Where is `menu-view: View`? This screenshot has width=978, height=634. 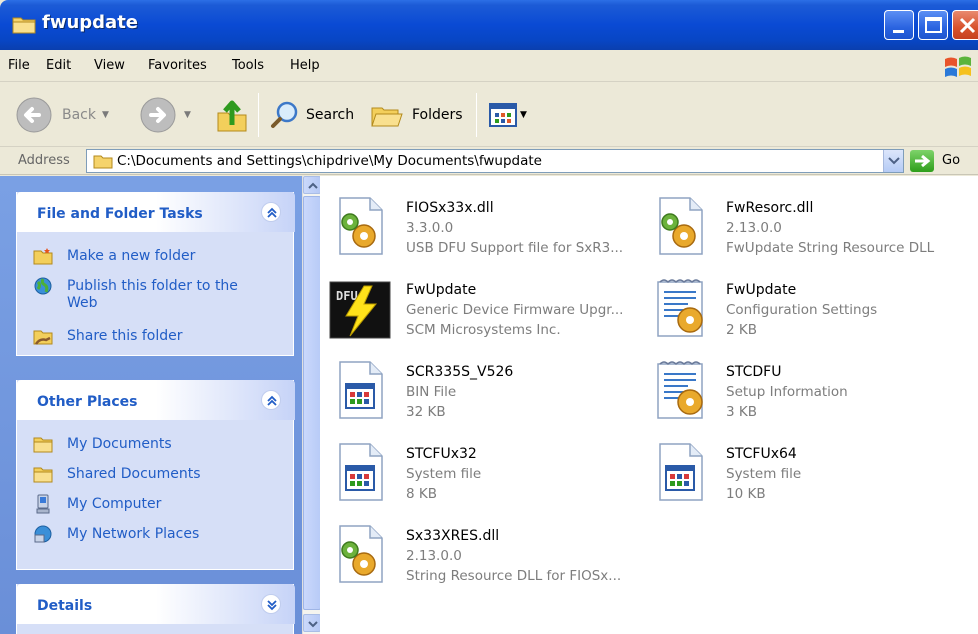 menu-view: View is located at coordinates (109, 65).